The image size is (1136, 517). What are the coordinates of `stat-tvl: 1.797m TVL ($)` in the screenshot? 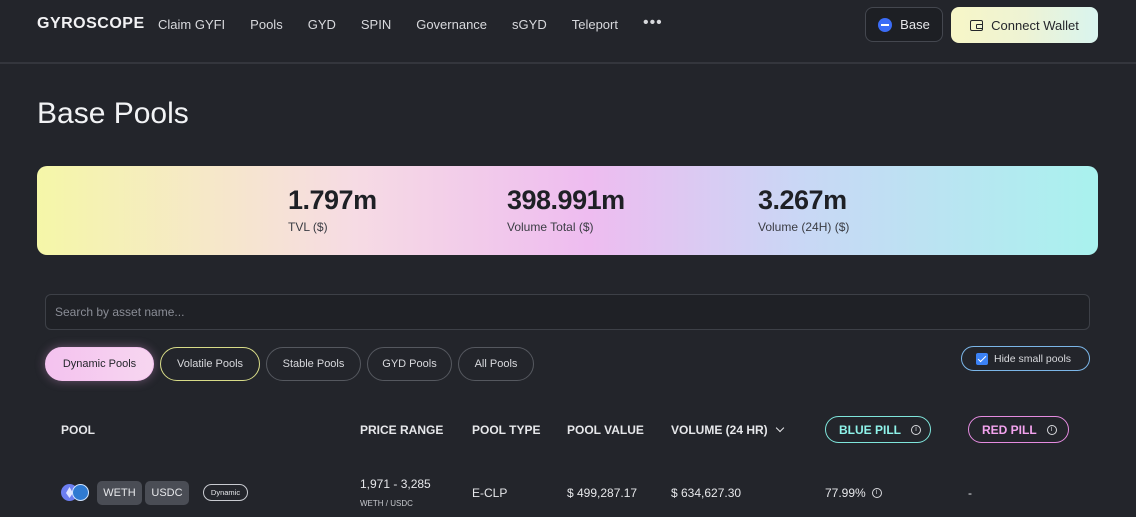 It's located at (332, 209).